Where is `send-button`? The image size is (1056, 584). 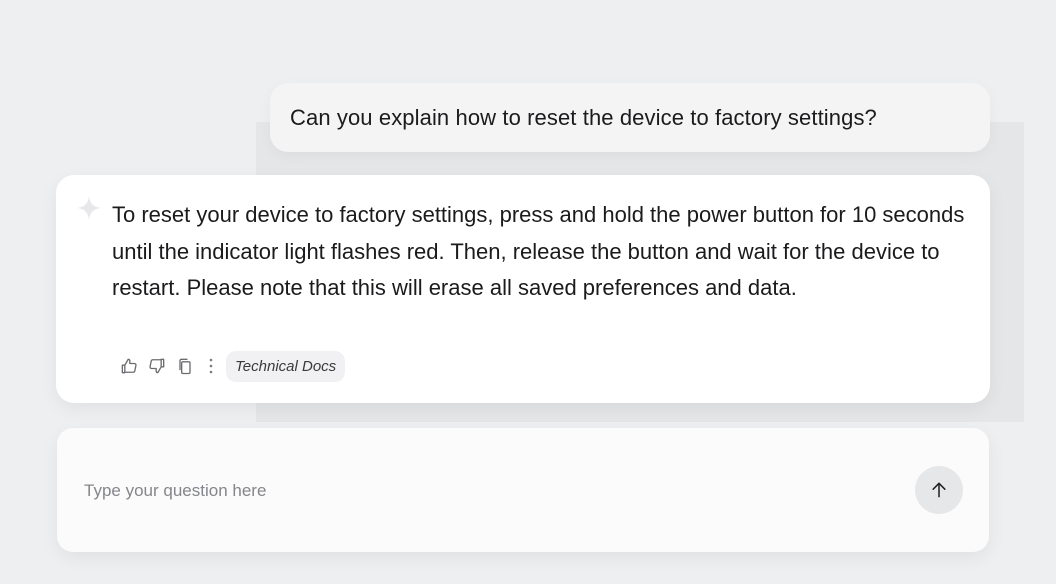 send-button is located at coordinates (939, 490).